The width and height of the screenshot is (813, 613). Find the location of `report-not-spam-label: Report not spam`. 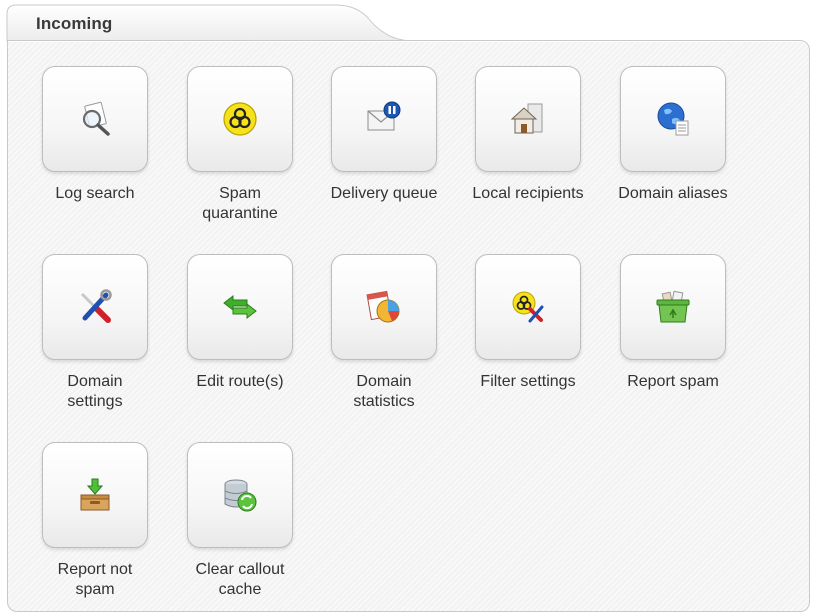

report-not-spam-label: Report not spam is located at coordinates (95, 579).